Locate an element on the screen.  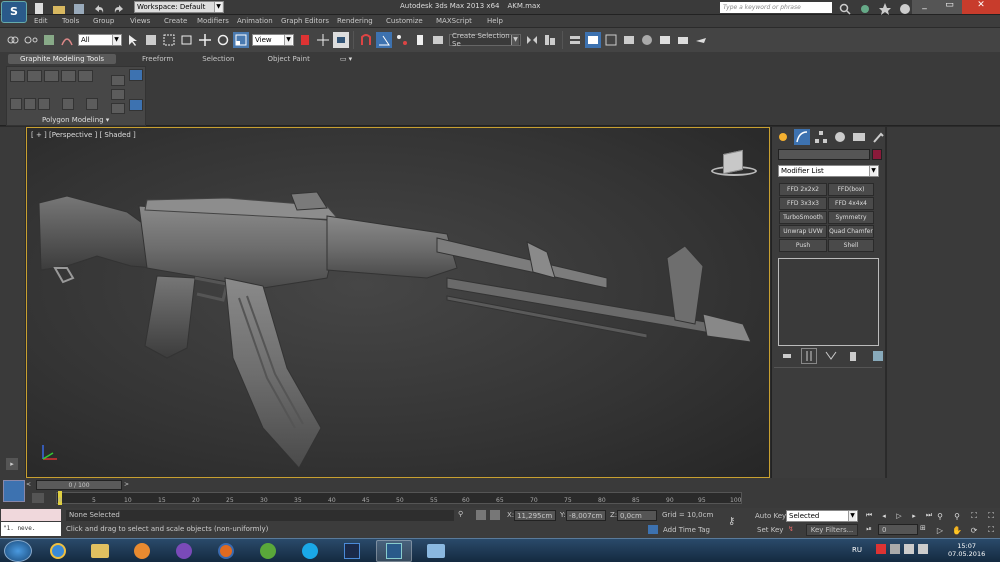
tray-volume-icon is located at coordinates (923, 549).